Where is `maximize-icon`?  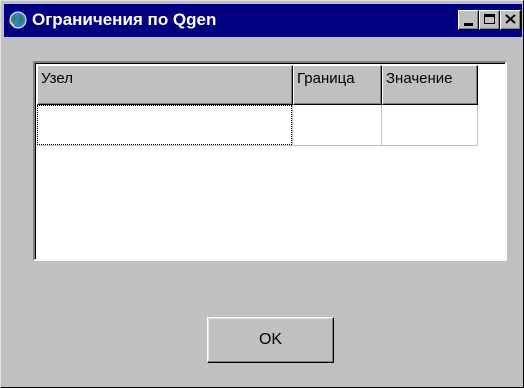
maximize-icon is located at coordinates (489, 19).